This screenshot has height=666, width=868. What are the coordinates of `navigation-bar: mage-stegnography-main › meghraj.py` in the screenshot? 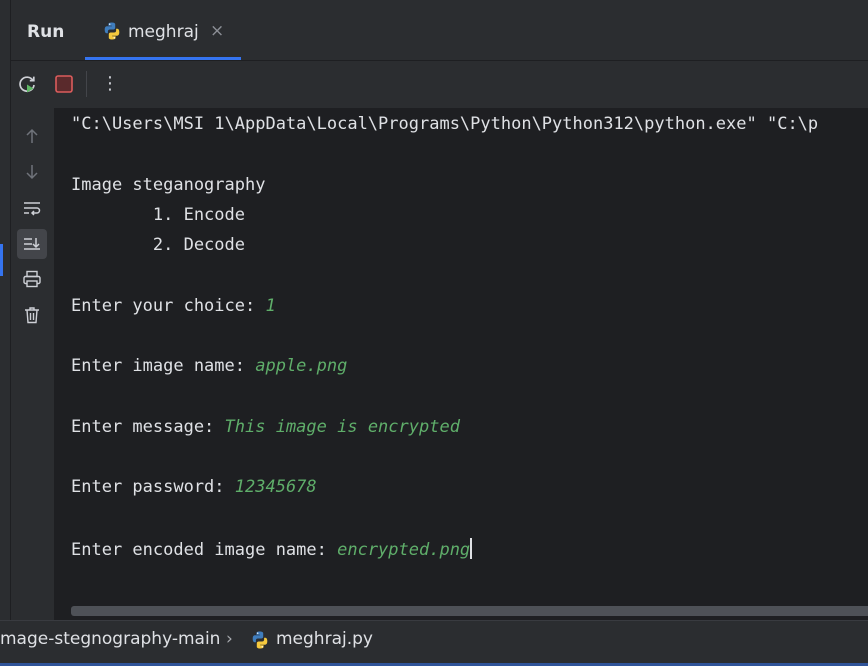 It's located at (434, 643).